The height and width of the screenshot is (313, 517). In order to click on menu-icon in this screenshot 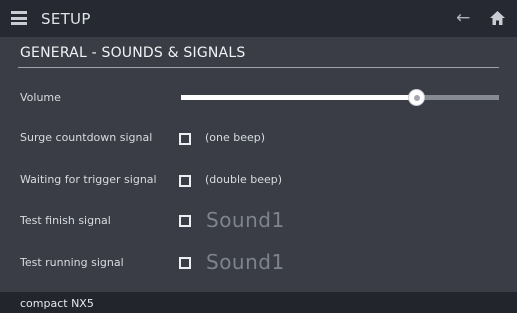, I will do `click(19, 18)`.